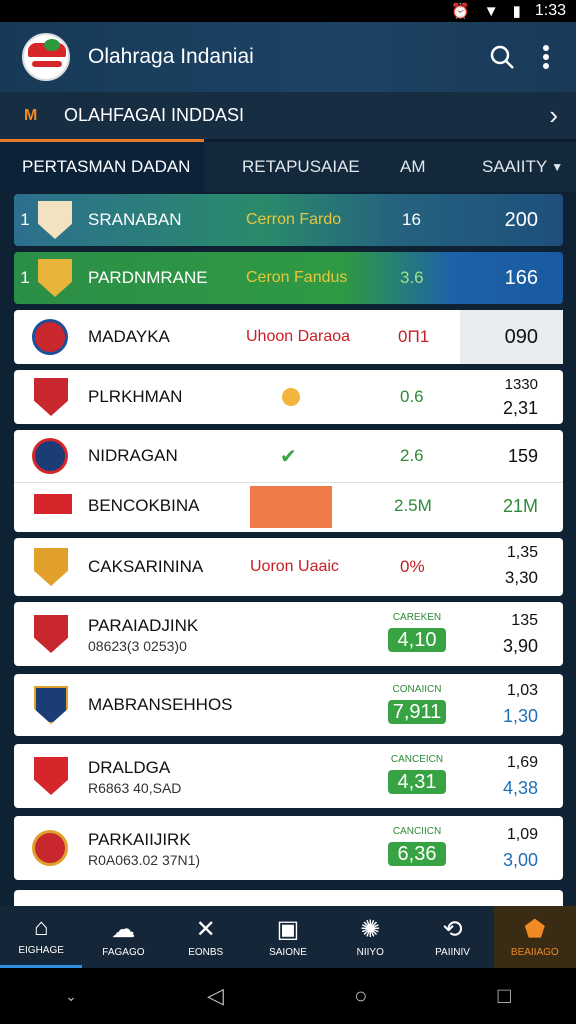 The image size is (576, 1024). What do you see at coordinates (288, 952) in the screenshot?
I see `nav-label: SAIONE` at bounding box center [288, 952].